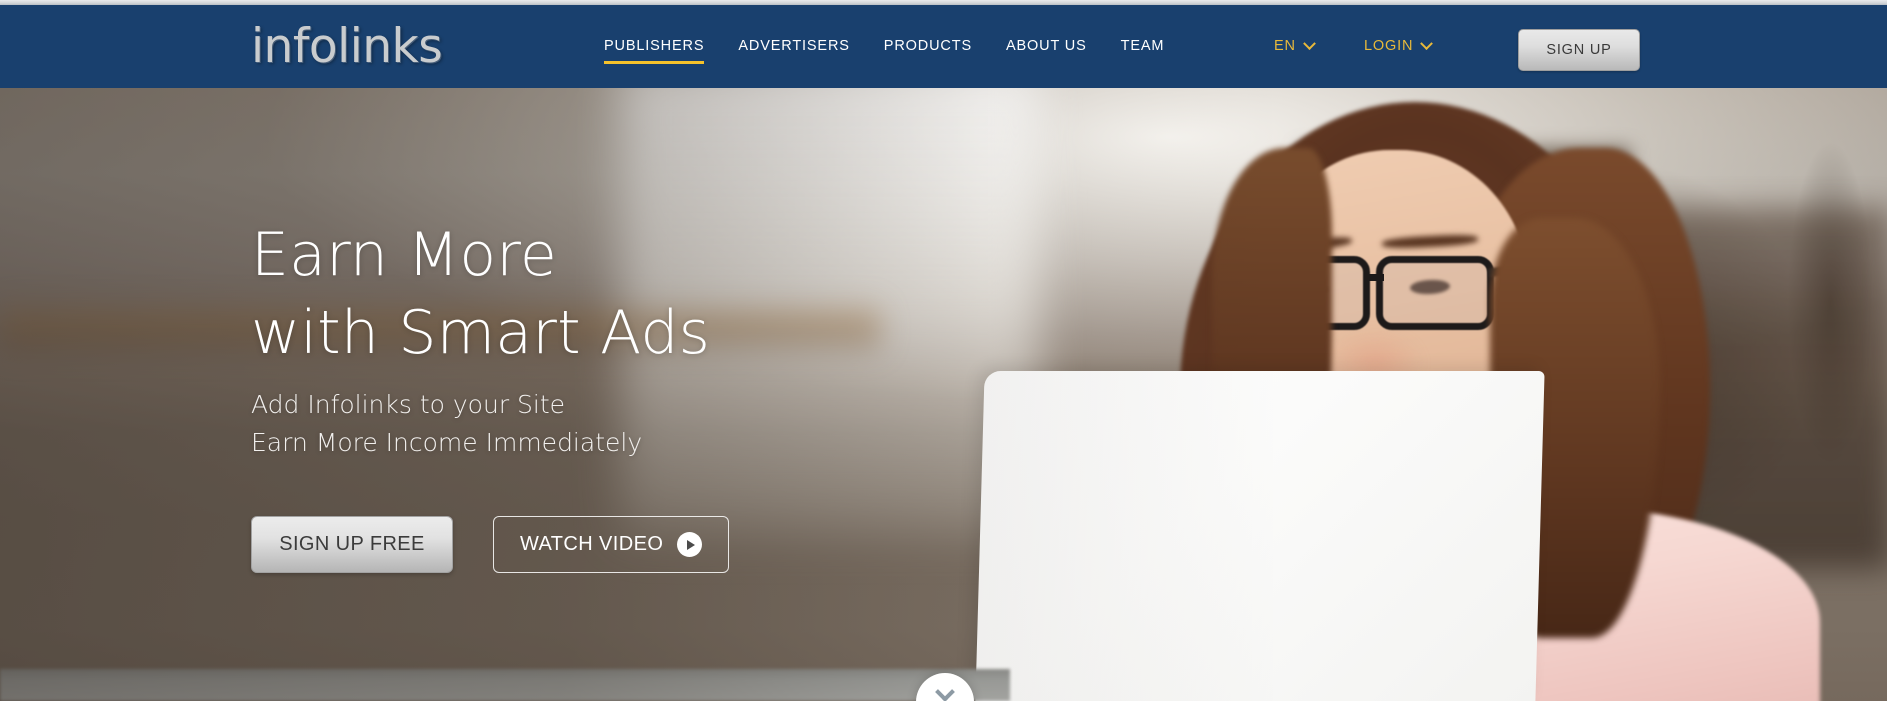 This screenshot has height=701, width=1887. I want to click on hero-subline-line2: Earn More Income Immediately, so click(447, 442).